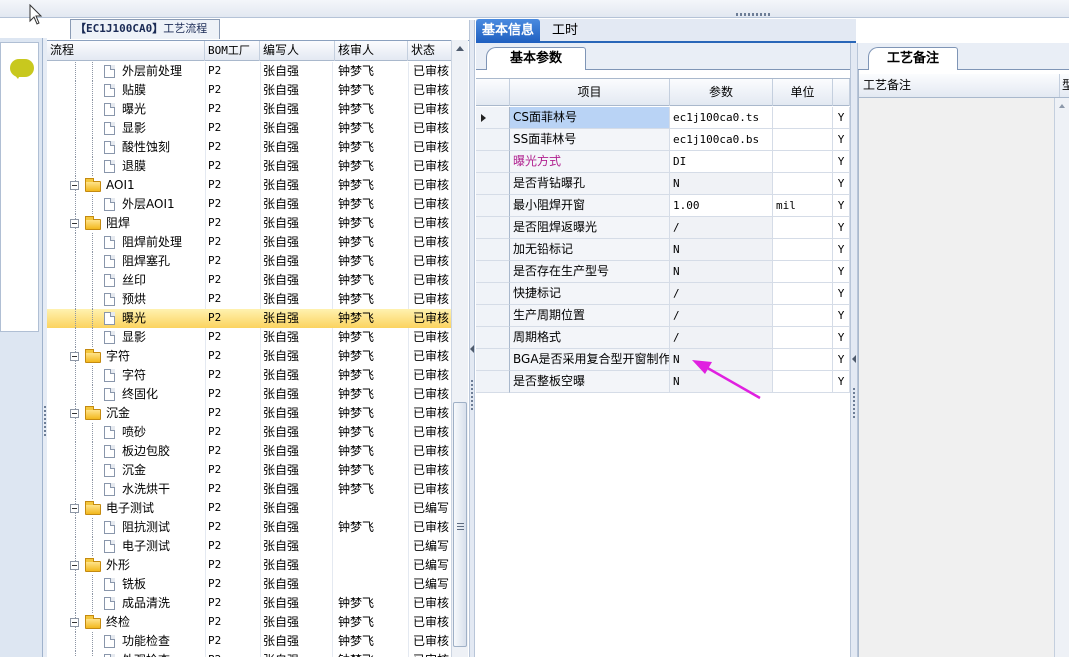  Describe the element at coordinates (663, 206) in the screenshot. I see `param-row: 最小阻焊开窗 1.00 mil Y` at that location.